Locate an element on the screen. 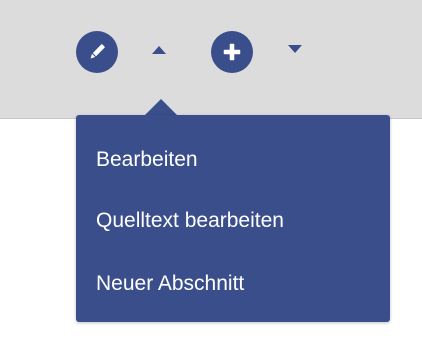 The width and height of the screenshot is (422, 342). dropdown-pointer is located at coordinates (161, 107).